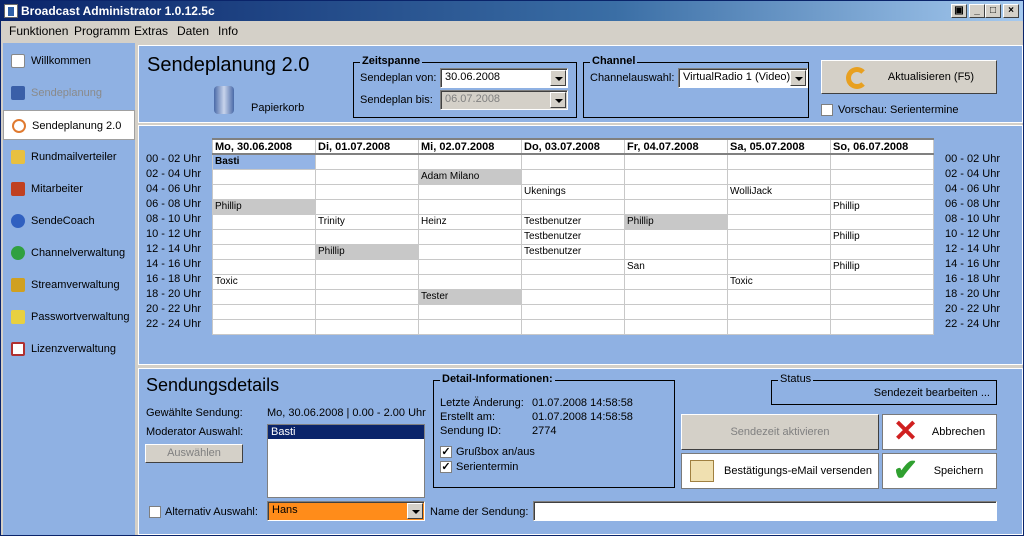 The image size is (1024, 536). What do you see at coordinates (346, 432) in the screenshot?
I see `moderator-list-item: Basti` at bounding box center [346, 432].